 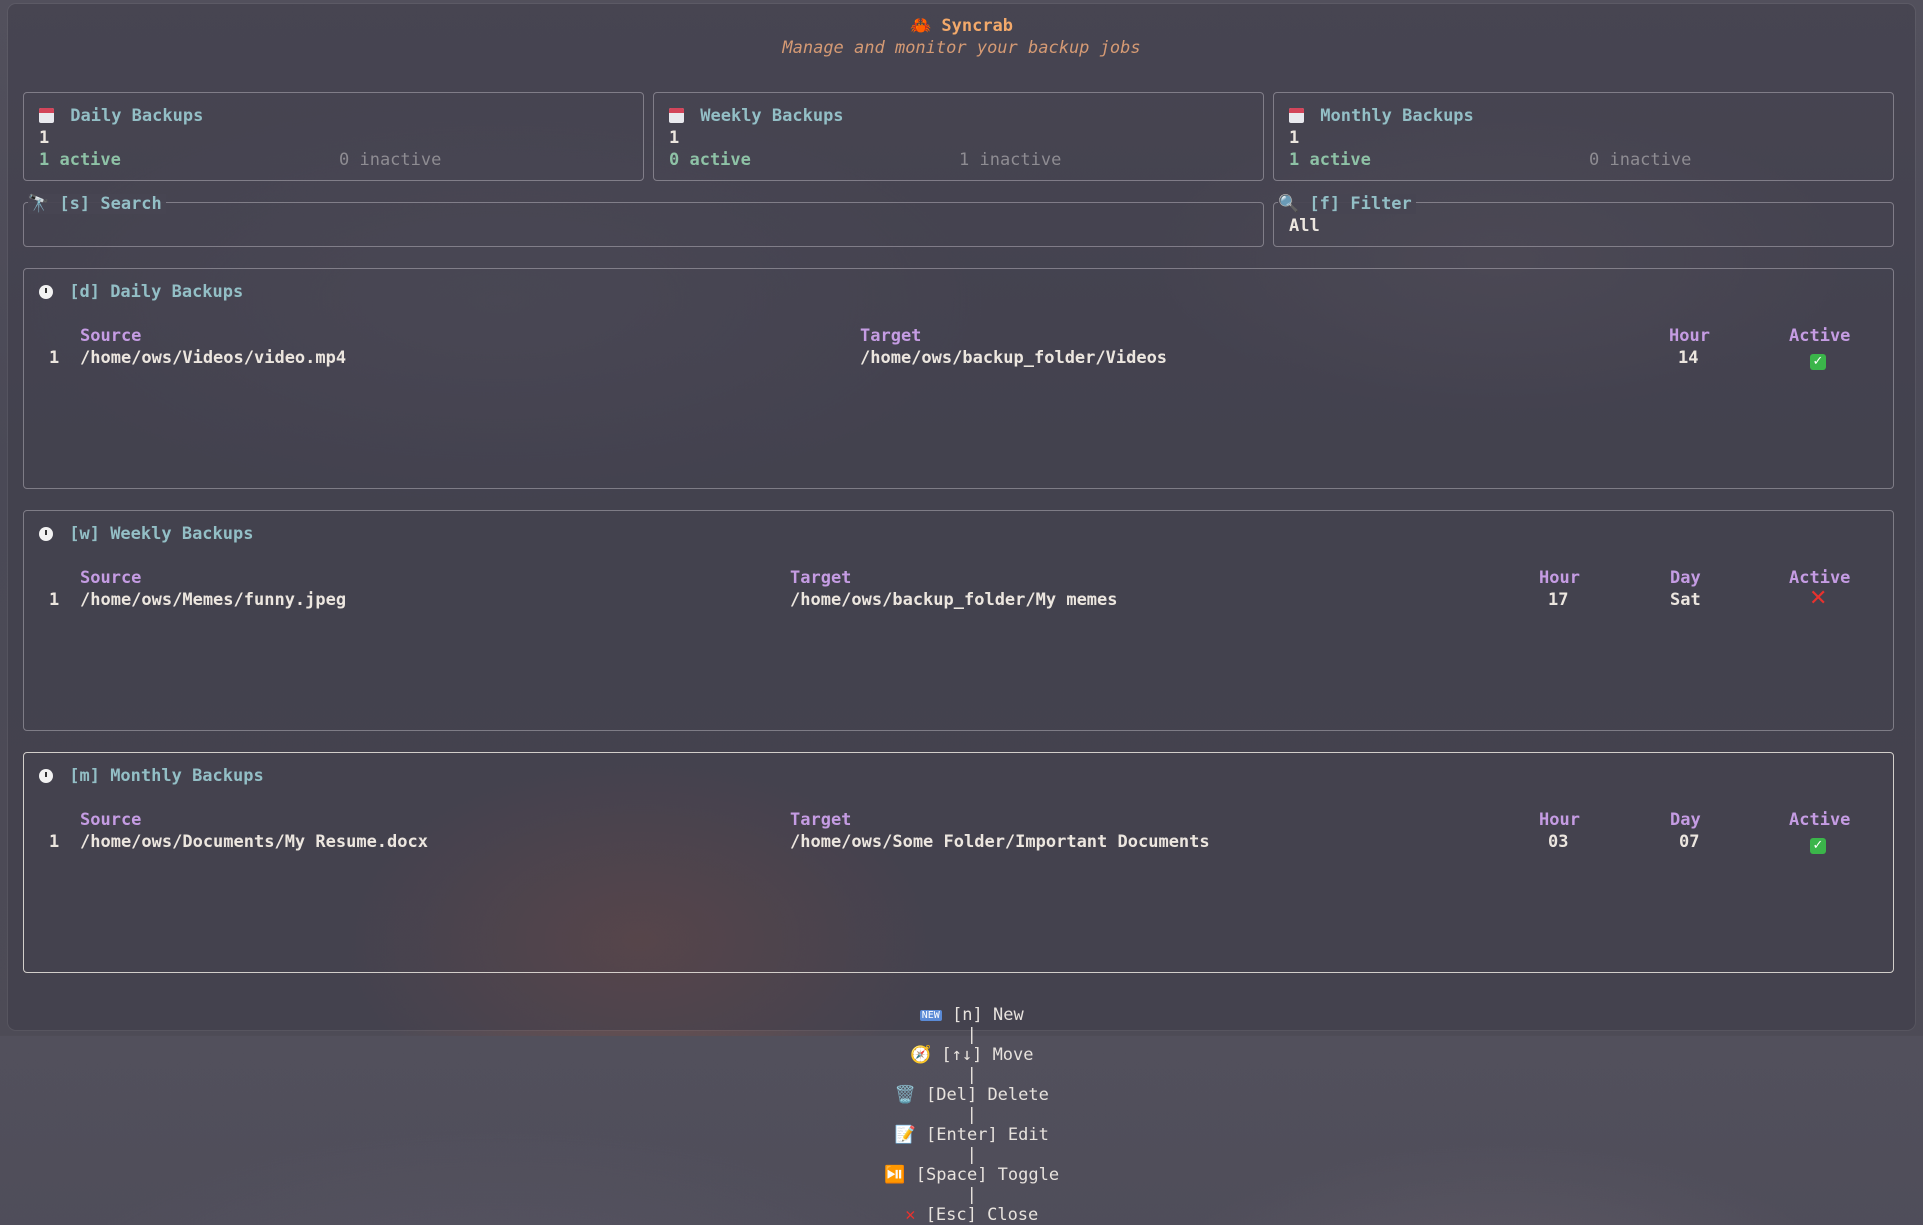 I want to click on filter-title: 🔍 [f] Filter, so click(x=1347, y=204).